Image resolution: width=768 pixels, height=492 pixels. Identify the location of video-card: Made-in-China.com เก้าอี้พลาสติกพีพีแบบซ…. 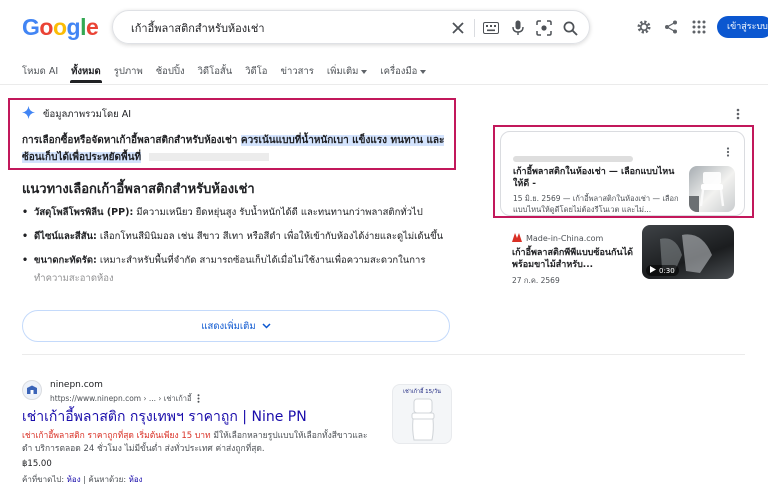
(622, 262).